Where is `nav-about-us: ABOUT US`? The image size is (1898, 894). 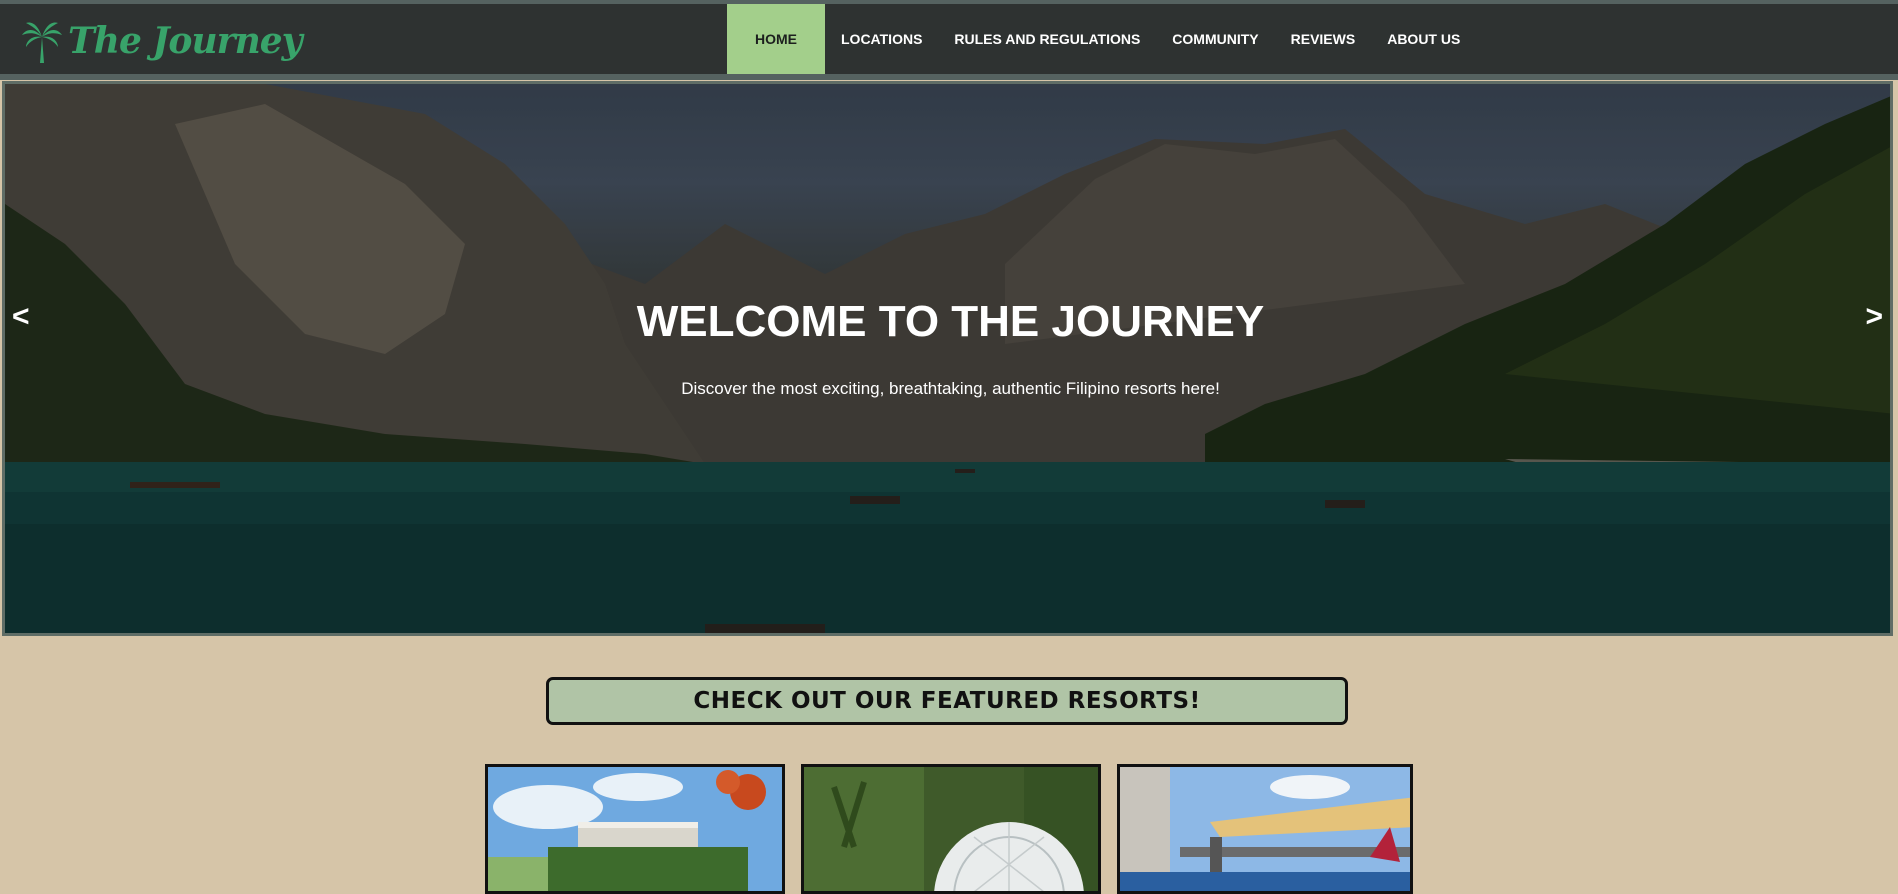
nav-about-us: ABOUT US is located at coordinates (1423, 39).